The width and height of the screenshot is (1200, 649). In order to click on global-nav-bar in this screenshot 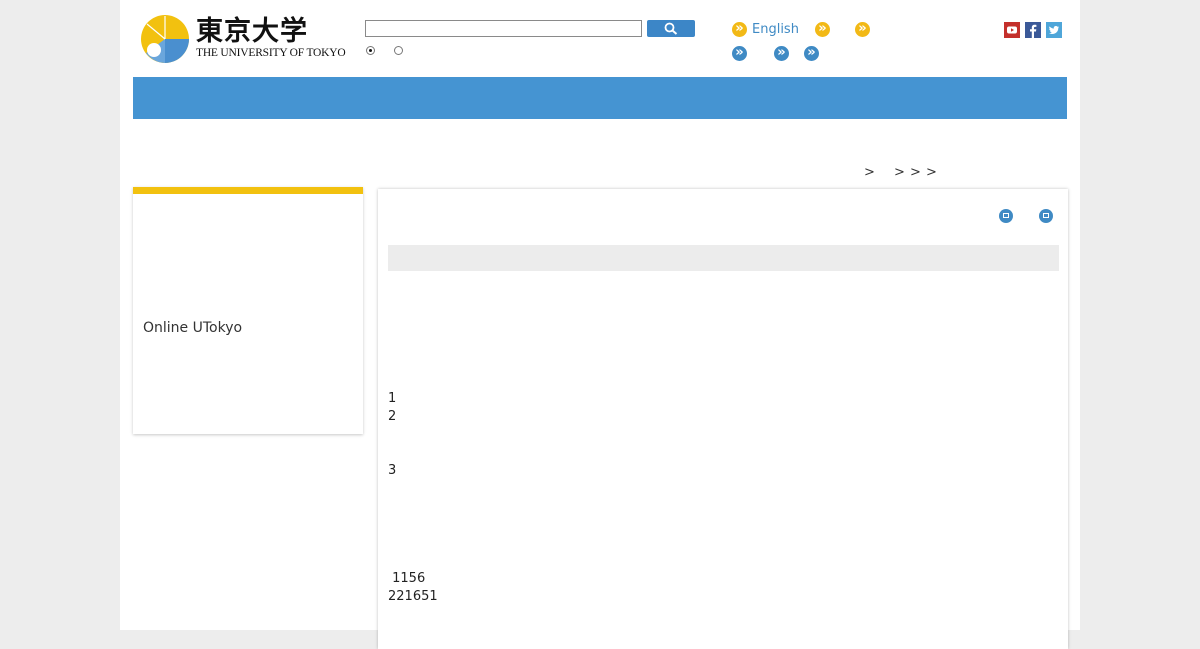, I will do `click(600, 98)`.